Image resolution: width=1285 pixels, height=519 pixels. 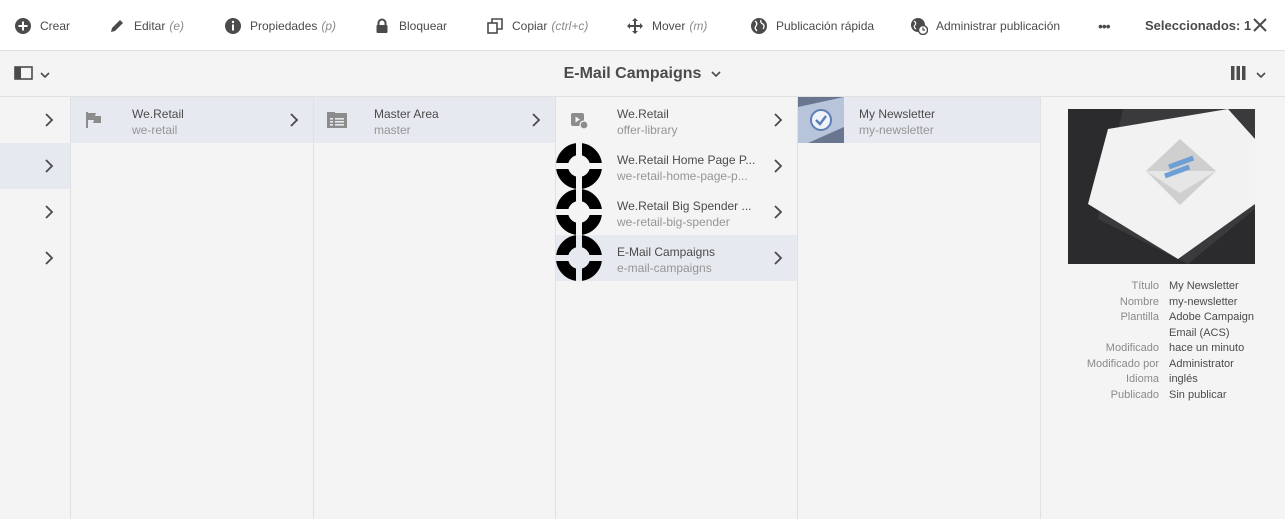 What do you see at coordinates (1145, 286) in the screenshot?
I see `meta-label: Título` at bounding box center [1145, 286].